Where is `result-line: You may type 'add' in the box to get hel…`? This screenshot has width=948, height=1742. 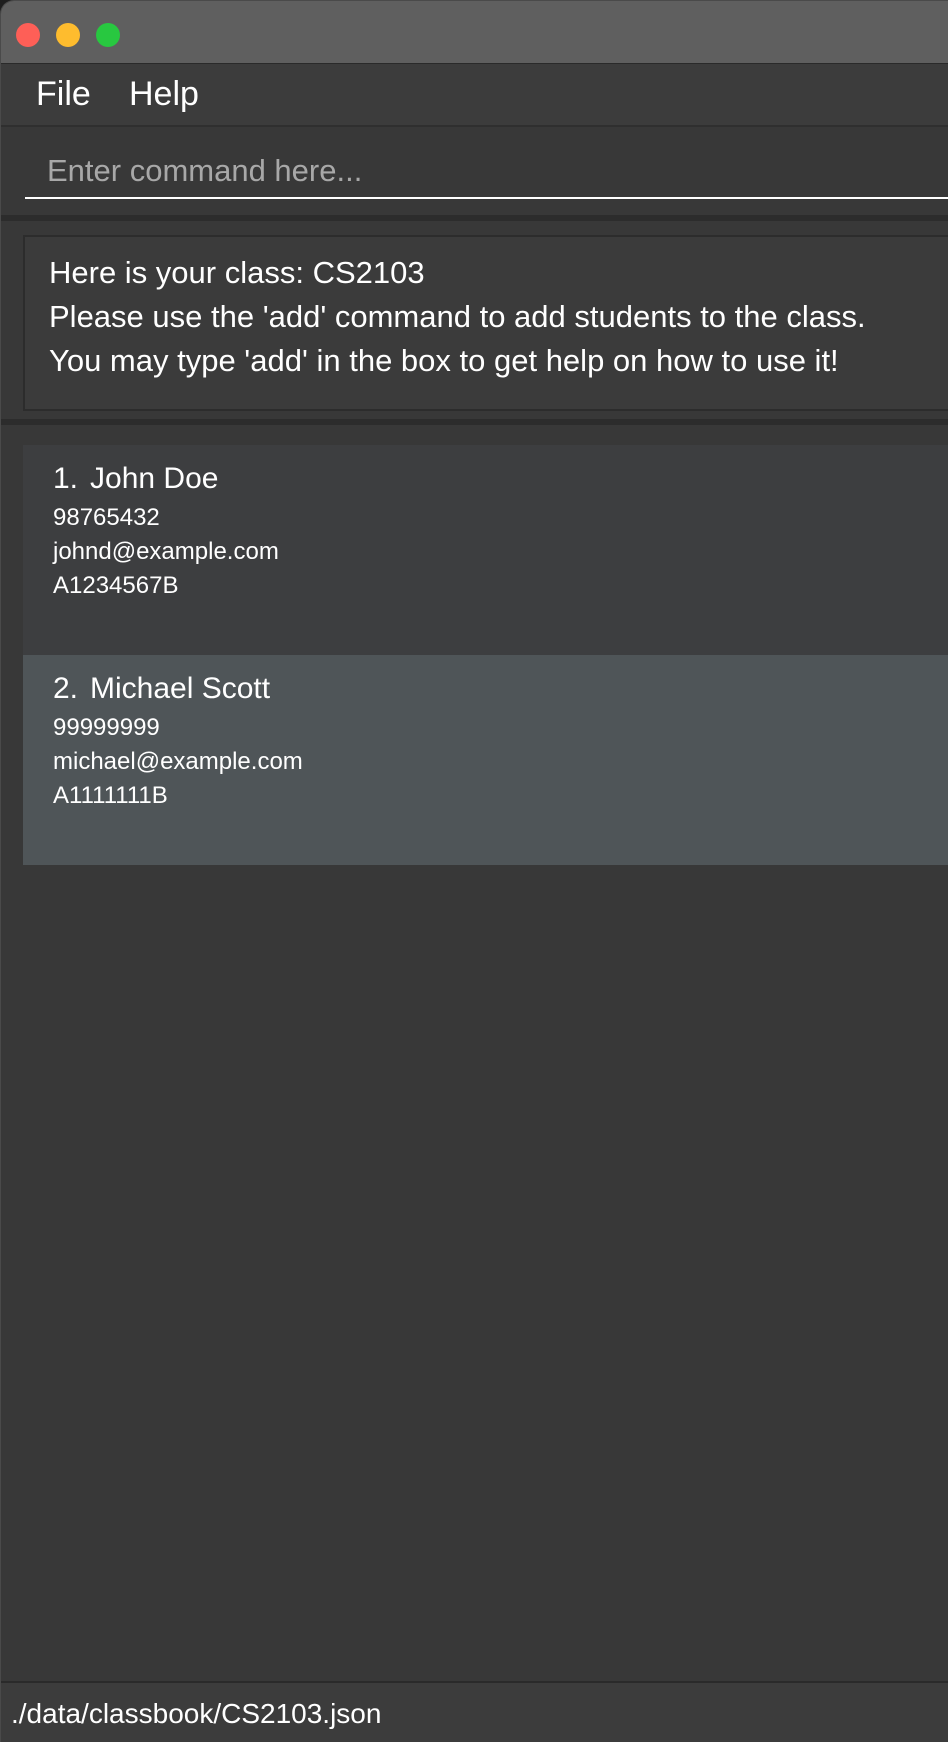
result-line: You may type 'add' in the box to get hel… is located at coordinates (444, 360).